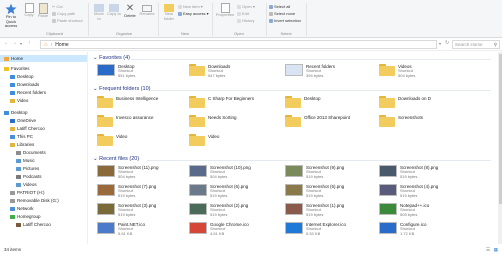  What do you see at coordinates (19, 100) in the screenshot?
I see `nav-item: Video` at bounding box center [19, 100].